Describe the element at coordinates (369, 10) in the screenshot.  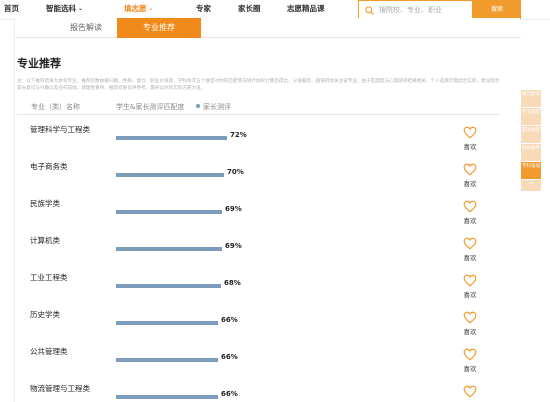
I see `search-icon` at that location.